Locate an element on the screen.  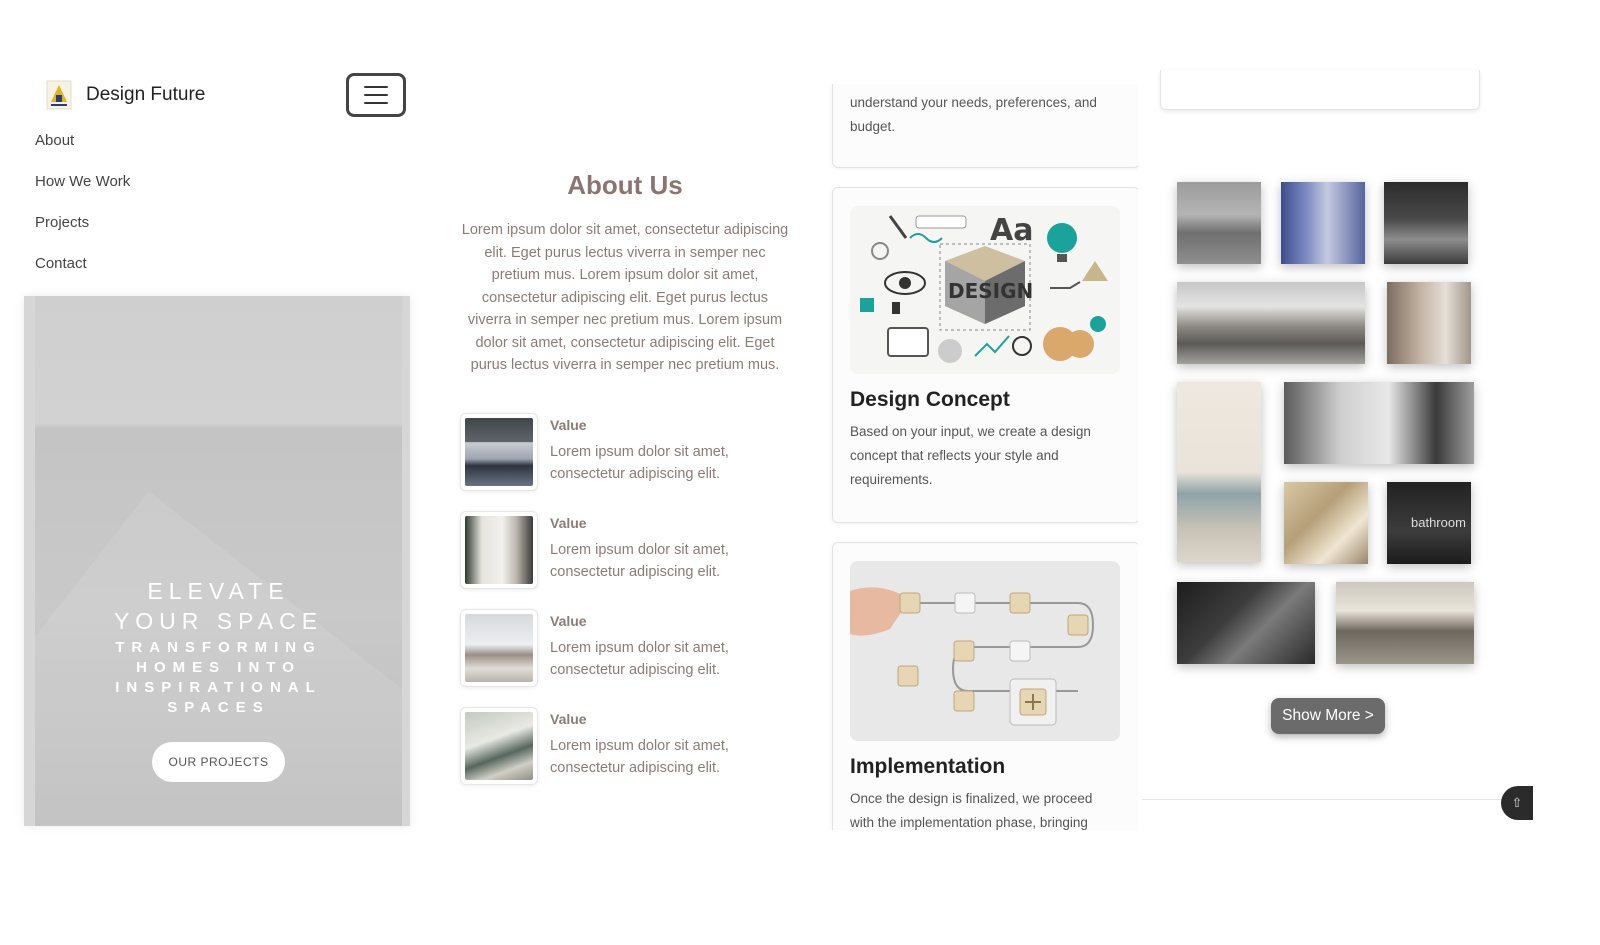
hamburger-menu-icon is located at coordinates (376, 87).